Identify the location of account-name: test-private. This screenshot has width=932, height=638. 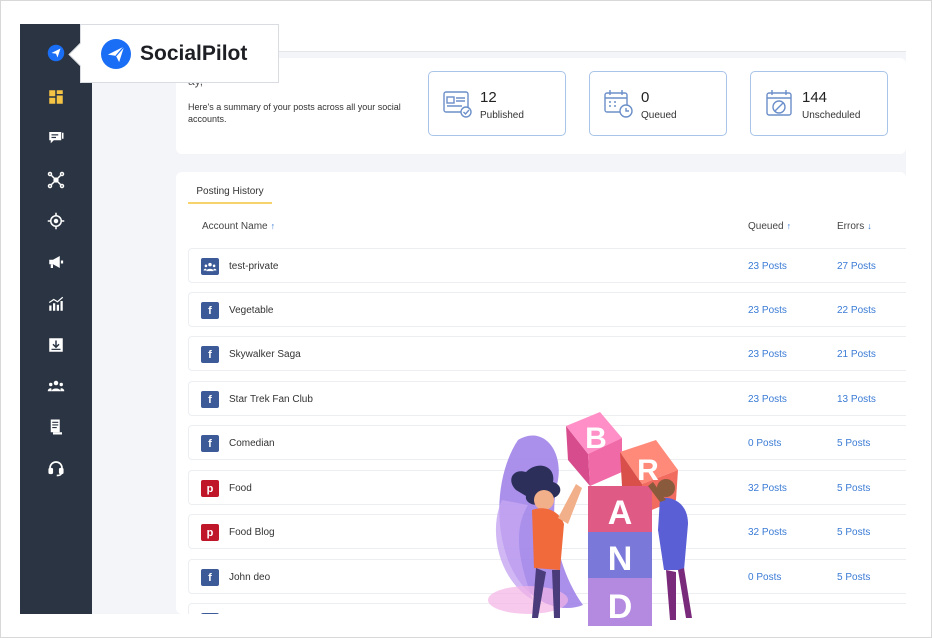
(254, 266).